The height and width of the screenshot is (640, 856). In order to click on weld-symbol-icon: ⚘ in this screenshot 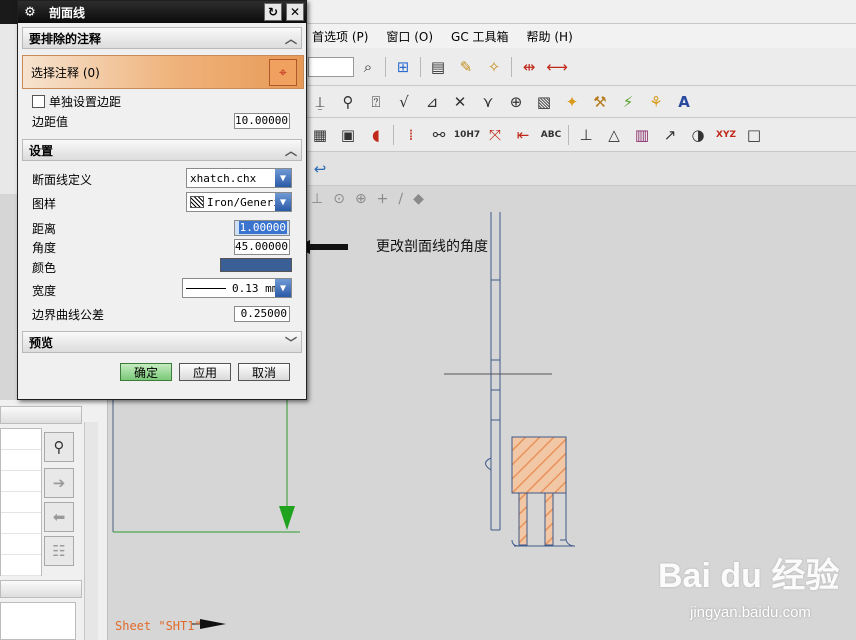, I will do `click(656, 102)`.